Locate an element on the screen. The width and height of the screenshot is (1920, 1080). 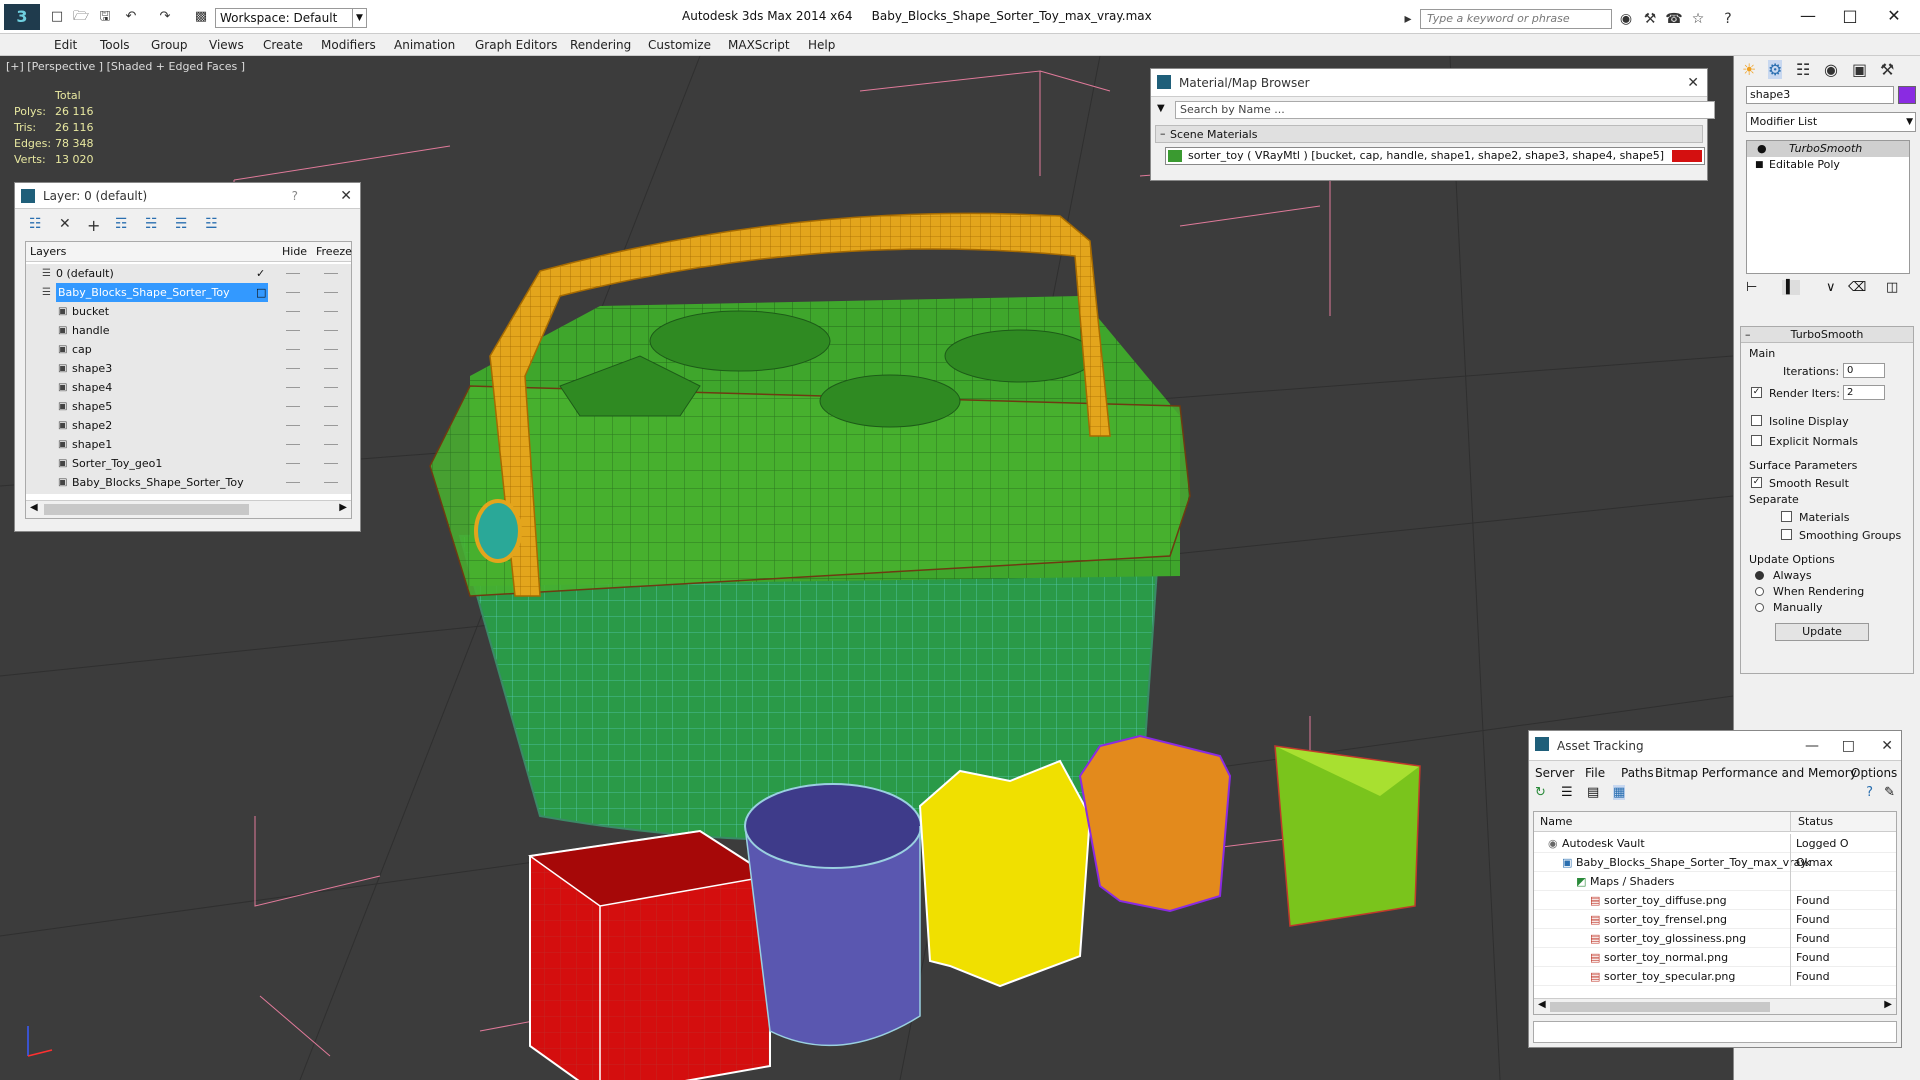
asset-row: ◉ Autodesk Vault Logged O is located at coordinates (1715, 843).